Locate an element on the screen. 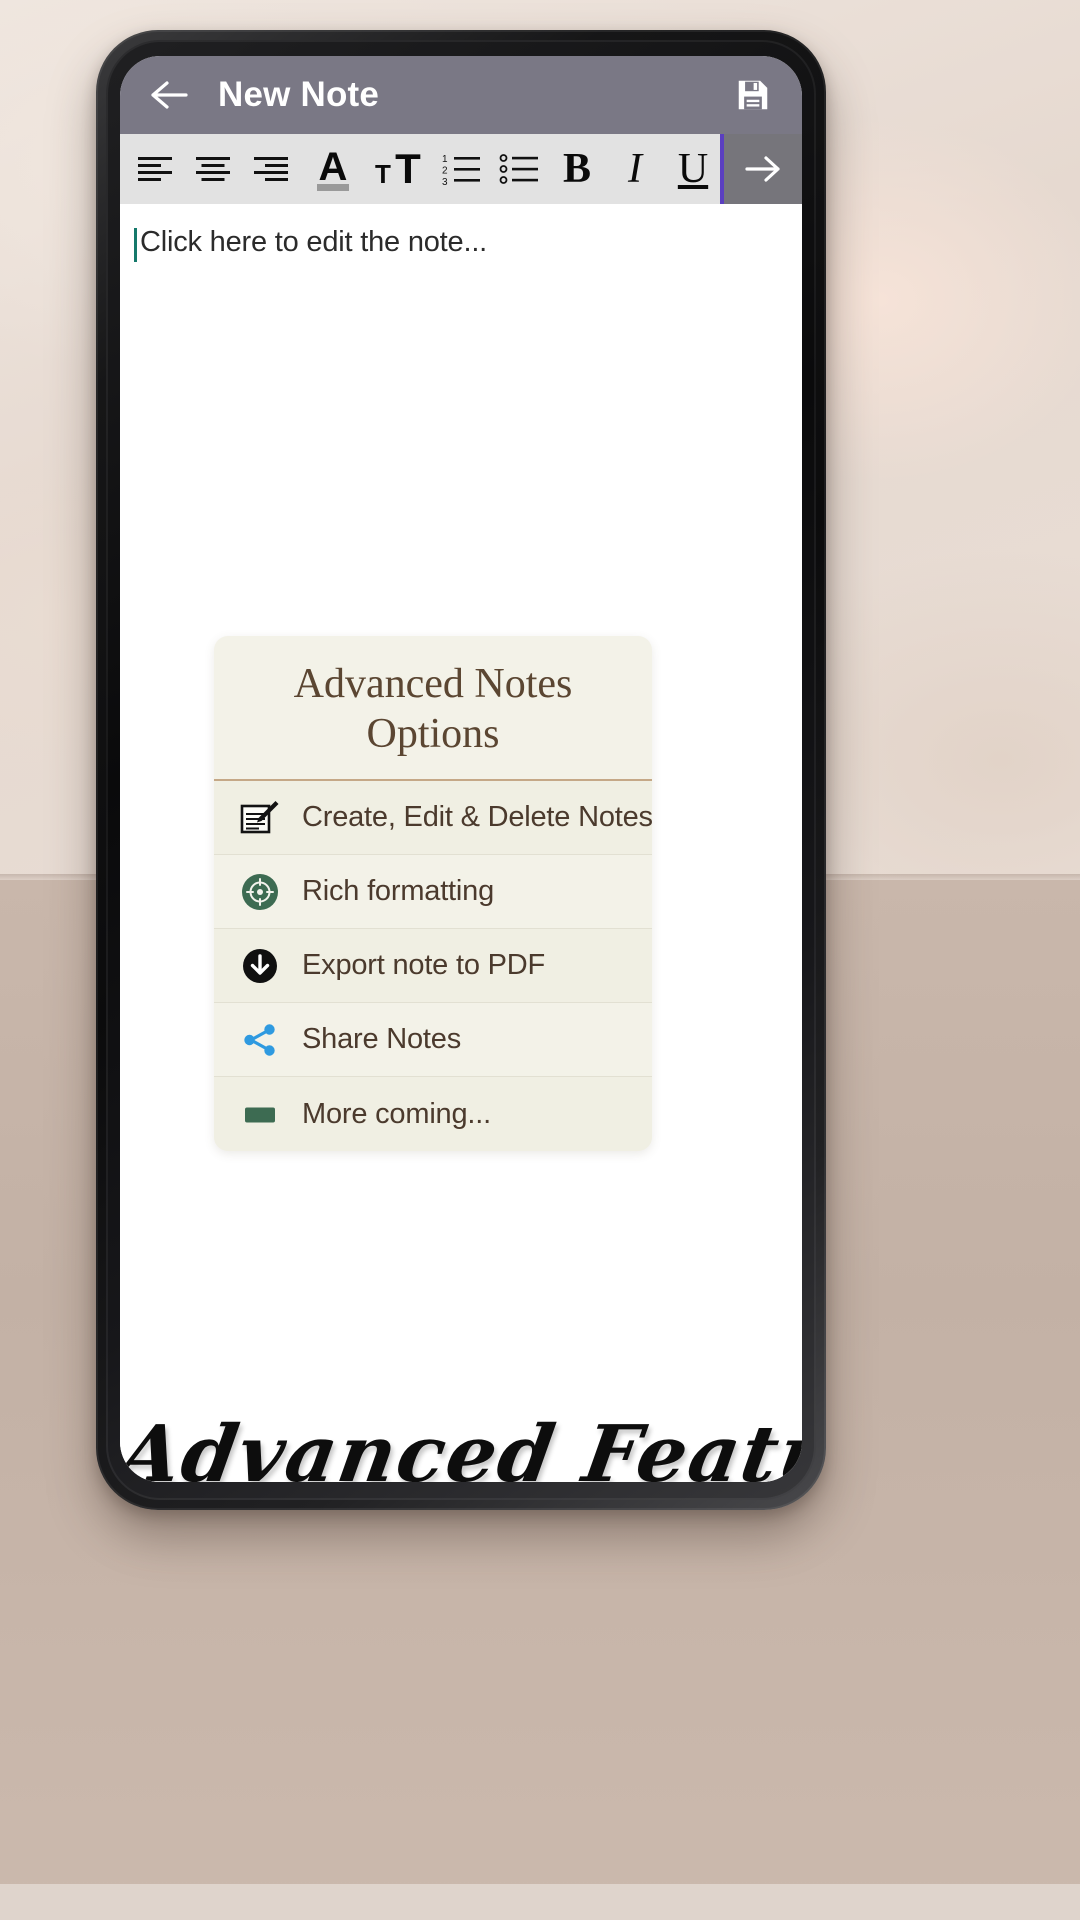 The width and height of the screenshot is (1080, 1920). italic-label: I is located at coordinates (635, 169).